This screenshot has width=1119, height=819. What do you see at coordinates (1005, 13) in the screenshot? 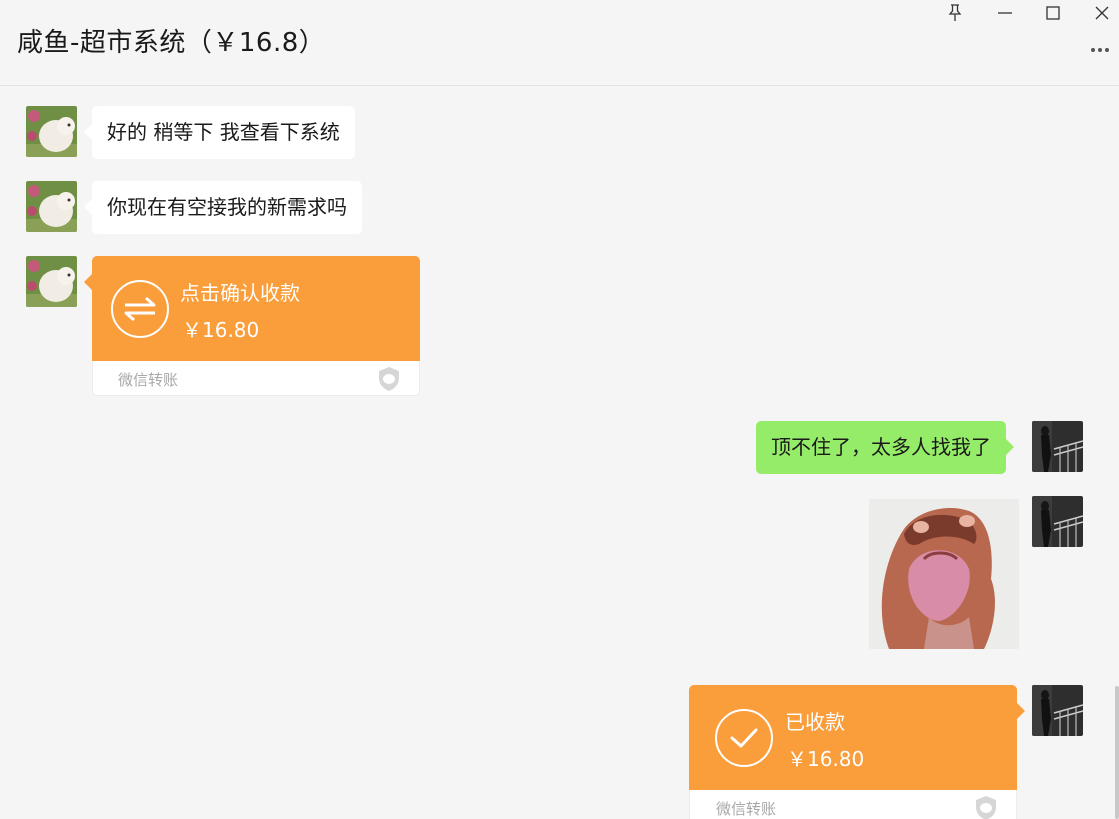
I see `minimize-icon` at bounding box center [1005, 13].